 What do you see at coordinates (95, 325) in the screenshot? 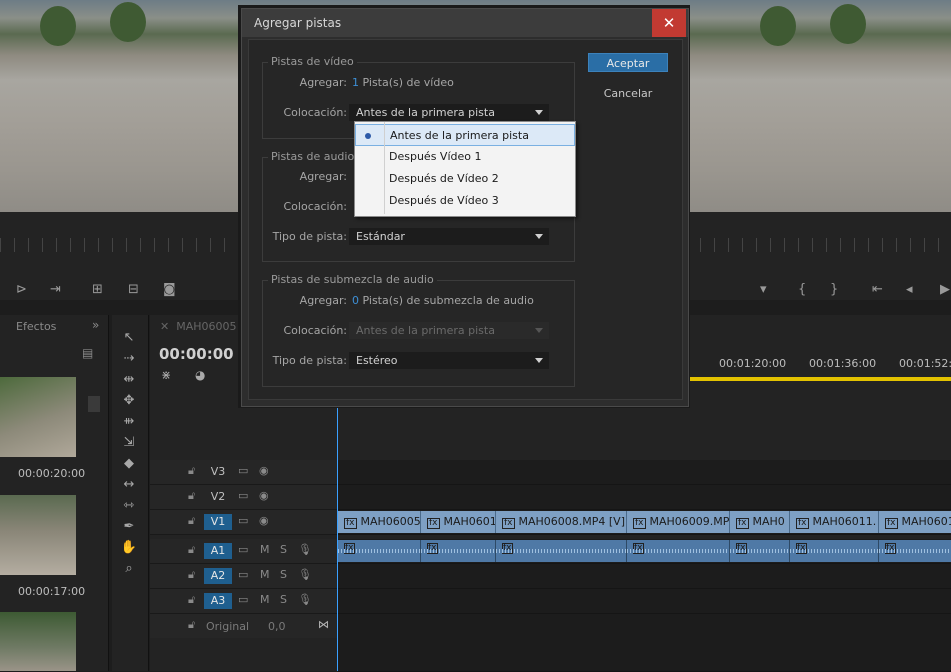
I see `panel-overflow-icon: »` at bounding box center [95, 325].